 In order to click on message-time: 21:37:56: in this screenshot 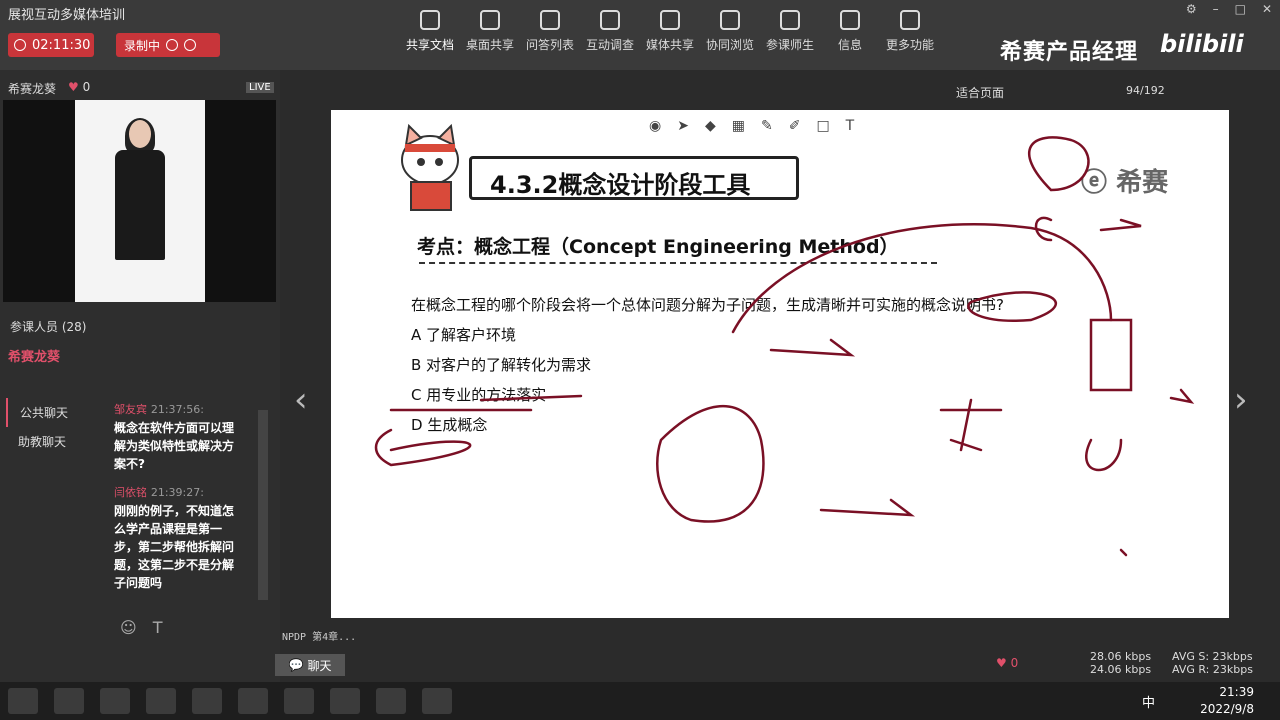, I will do `click(177, 409)`.